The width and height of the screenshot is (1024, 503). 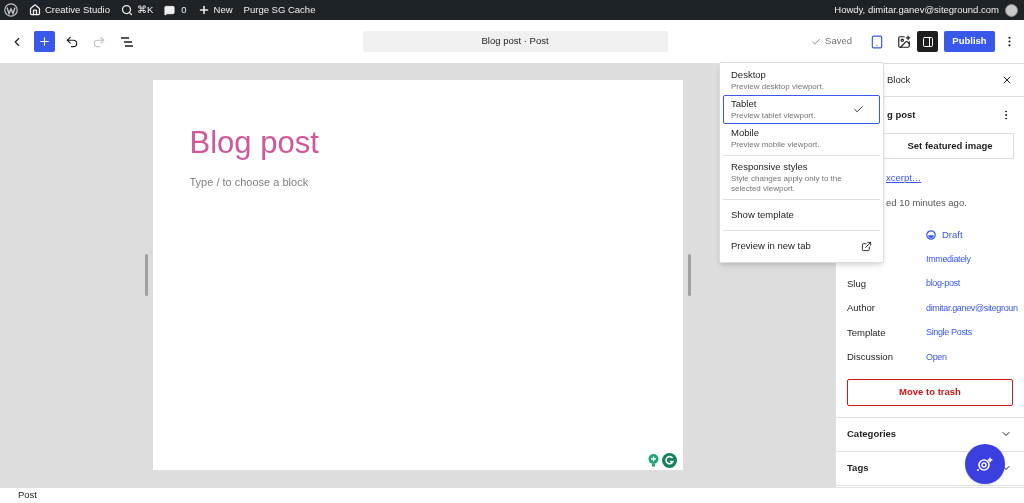 I want to click on field-label: Slug, so click(x=857, y=283).